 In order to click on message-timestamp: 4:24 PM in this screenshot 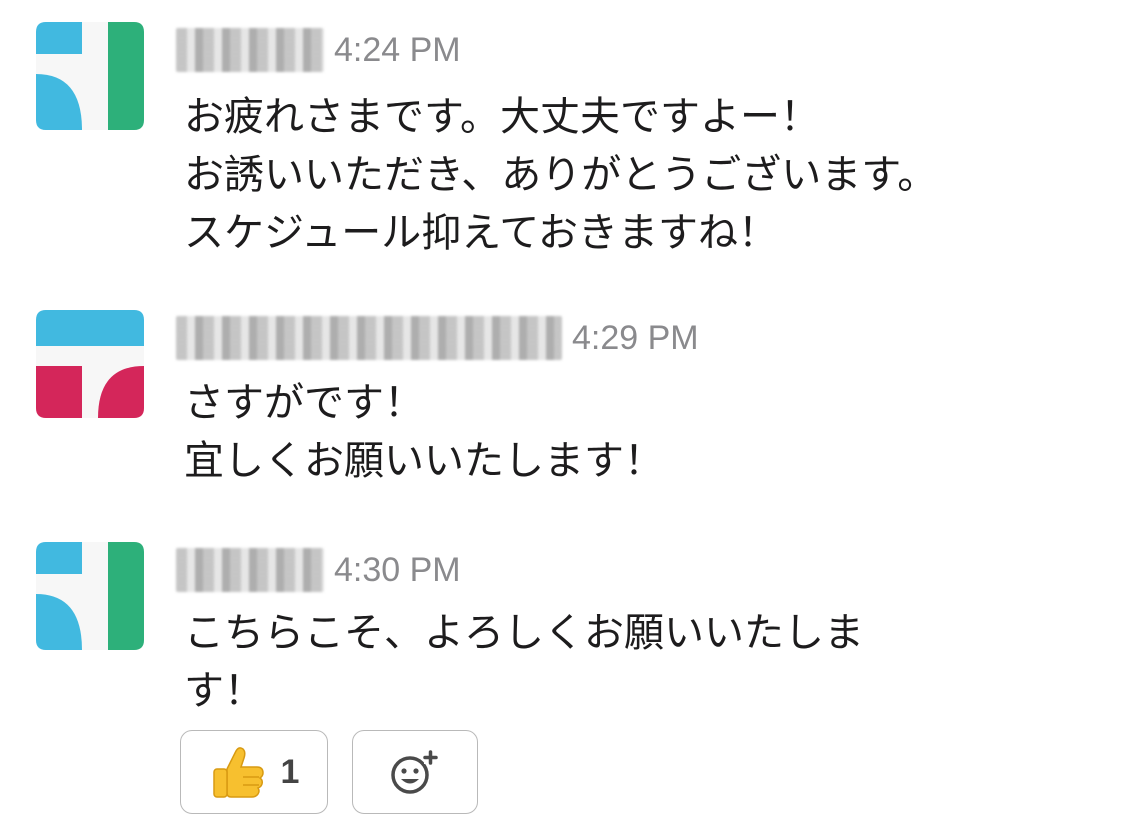, I will do `click(397, 50)`.